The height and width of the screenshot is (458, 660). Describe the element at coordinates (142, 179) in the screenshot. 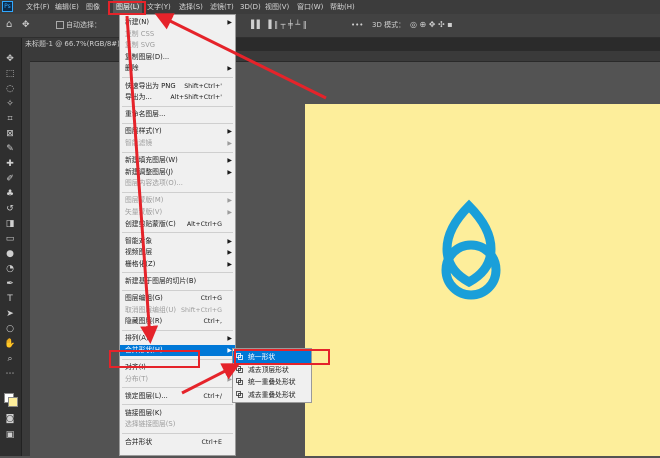

I see `arrow-down-menu` at that location.